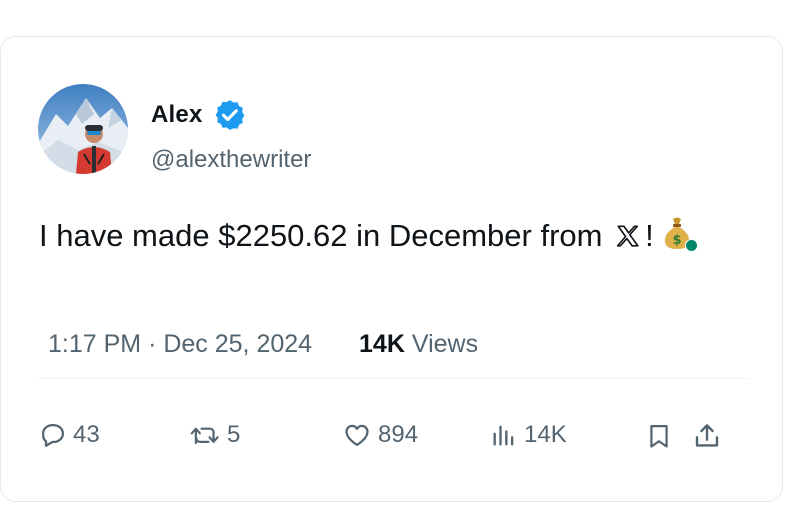 The height and width of the screenshot is (505, 786). I want to click on author-name-row: Alex, so click(199, 115).